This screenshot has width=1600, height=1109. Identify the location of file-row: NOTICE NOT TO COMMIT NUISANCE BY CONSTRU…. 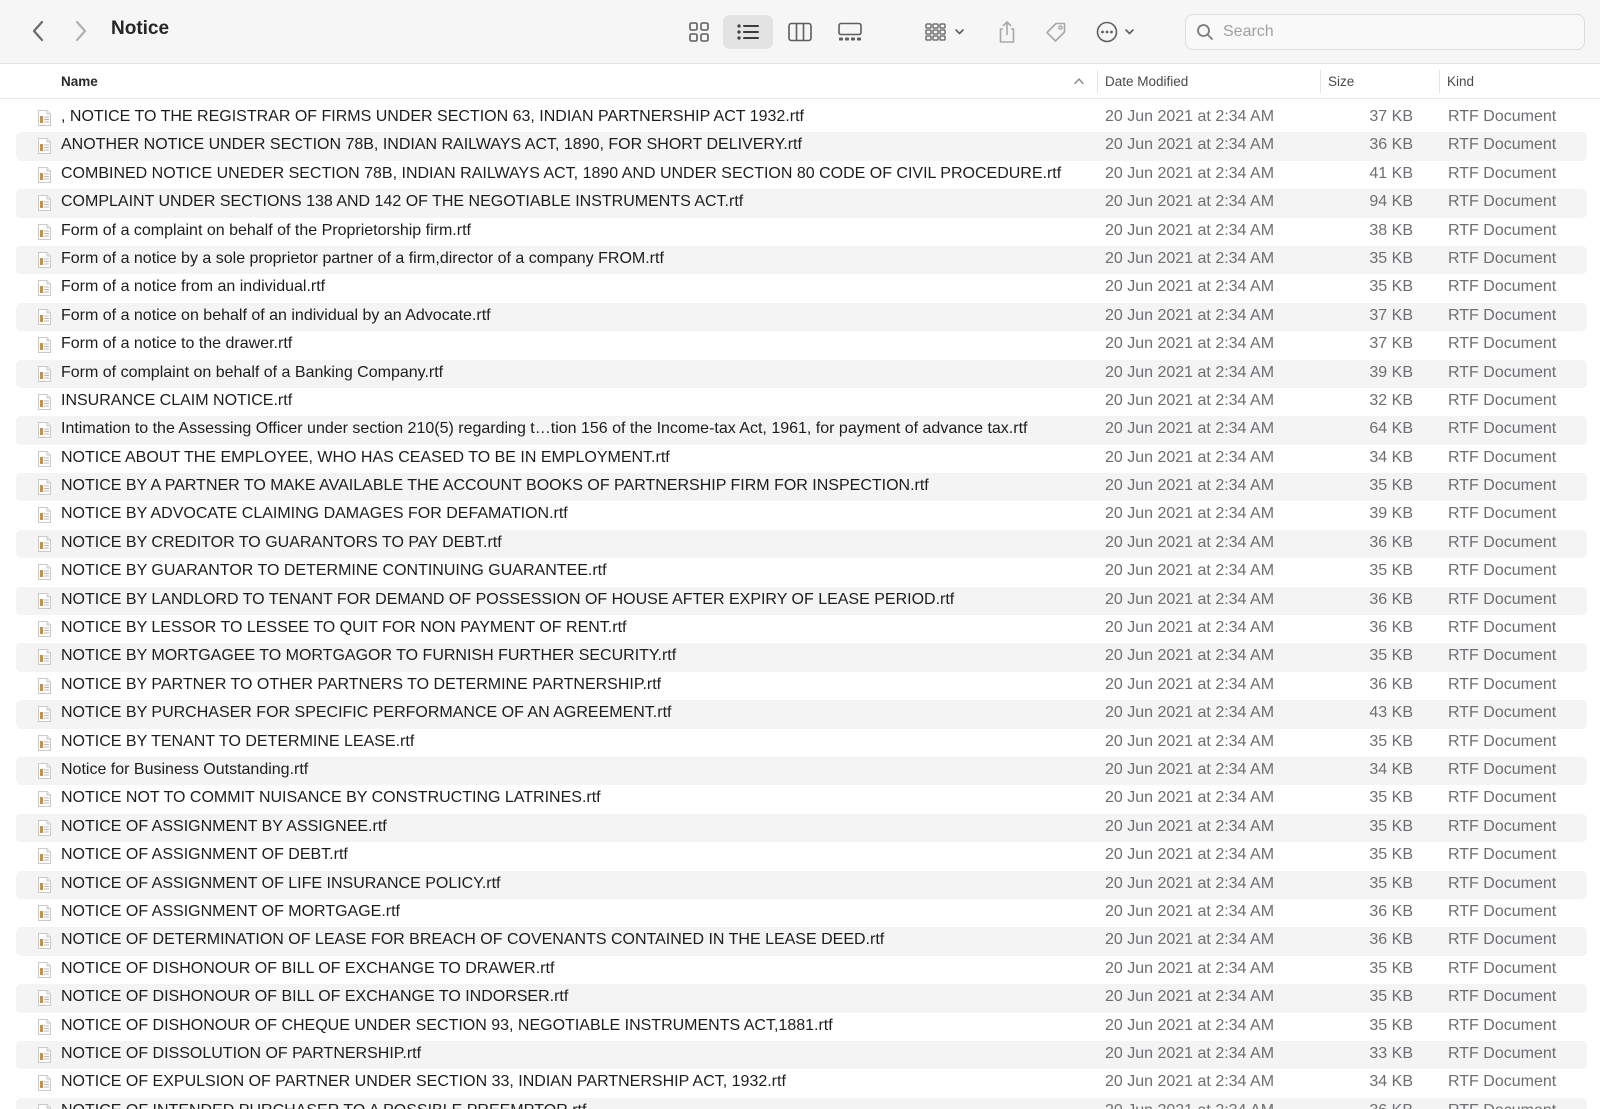
(801, 799).